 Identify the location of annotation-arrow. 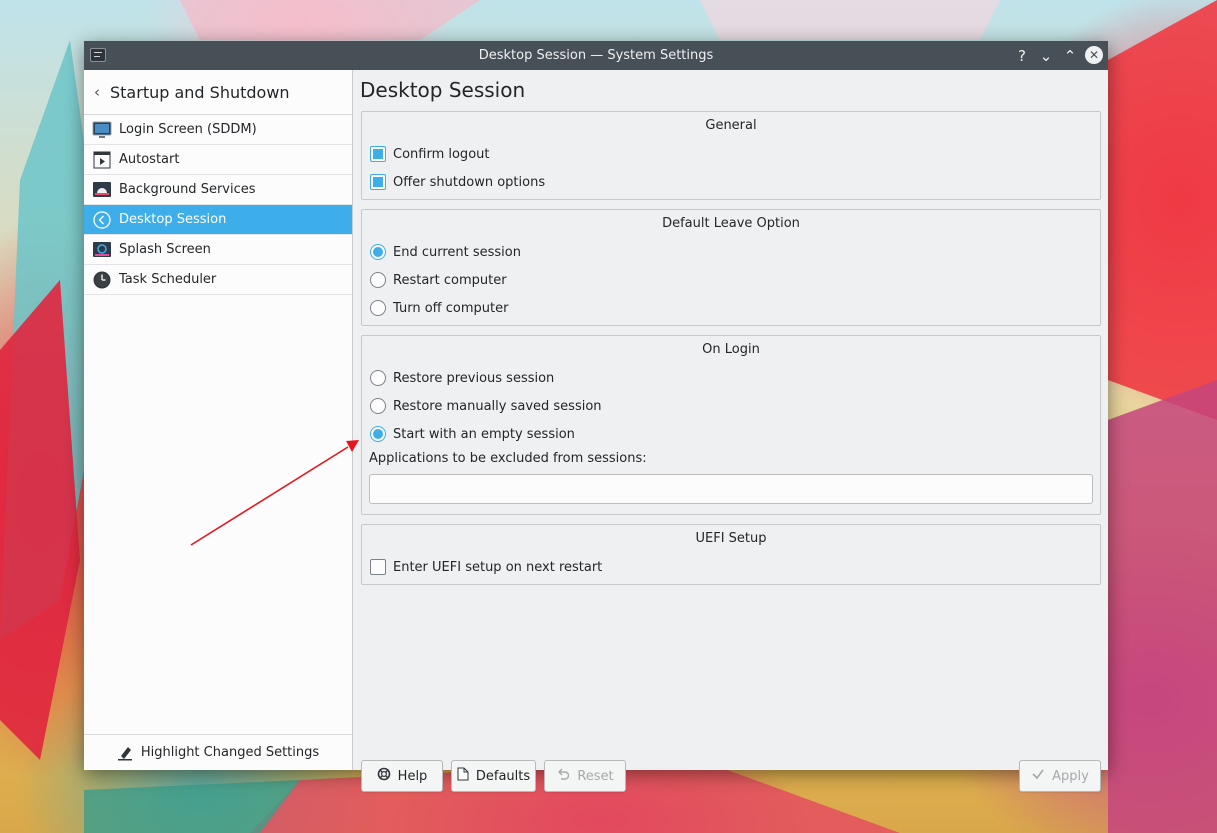
(274, 493).